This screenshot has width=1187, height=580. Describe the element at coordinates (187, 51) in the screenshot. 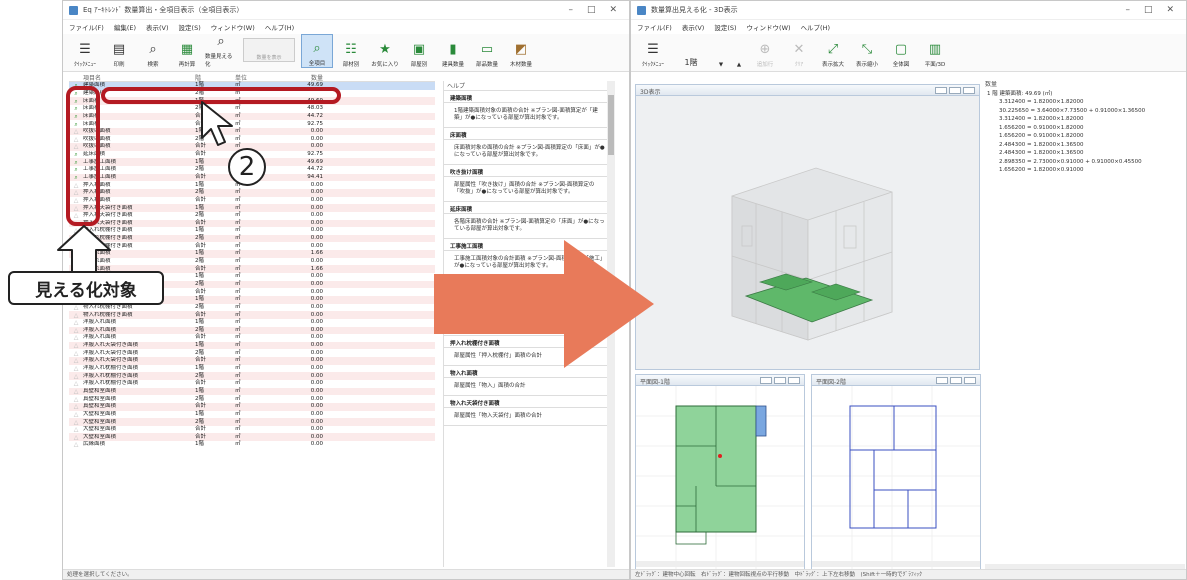

I see `recalc-button: ▦ 再計算` at that location.